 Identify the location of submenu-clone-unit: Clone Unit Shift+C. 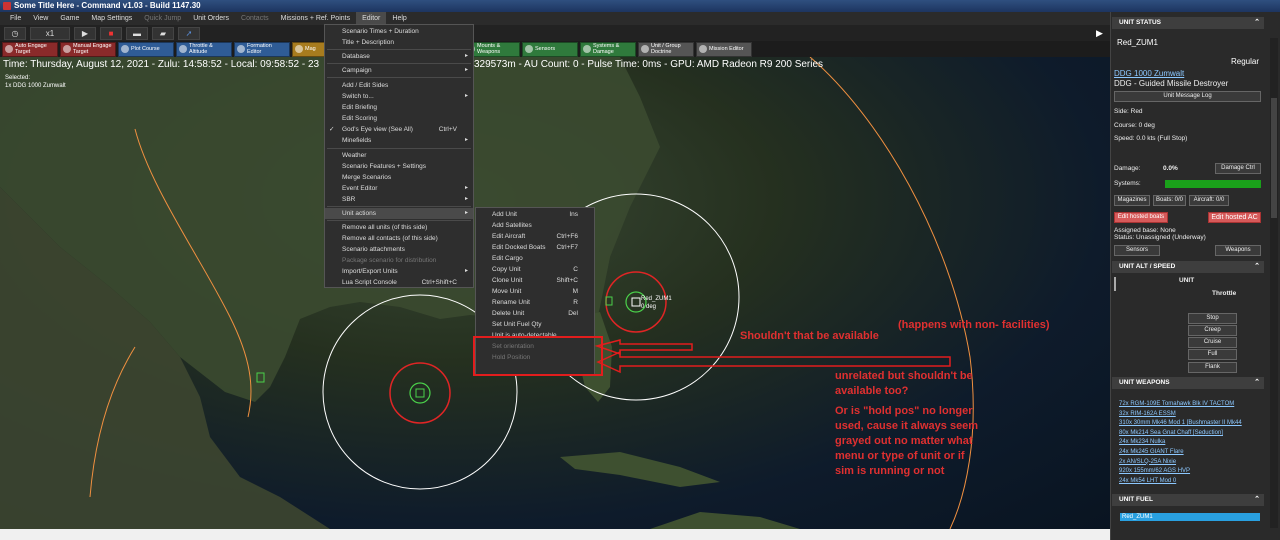
(535, 280).